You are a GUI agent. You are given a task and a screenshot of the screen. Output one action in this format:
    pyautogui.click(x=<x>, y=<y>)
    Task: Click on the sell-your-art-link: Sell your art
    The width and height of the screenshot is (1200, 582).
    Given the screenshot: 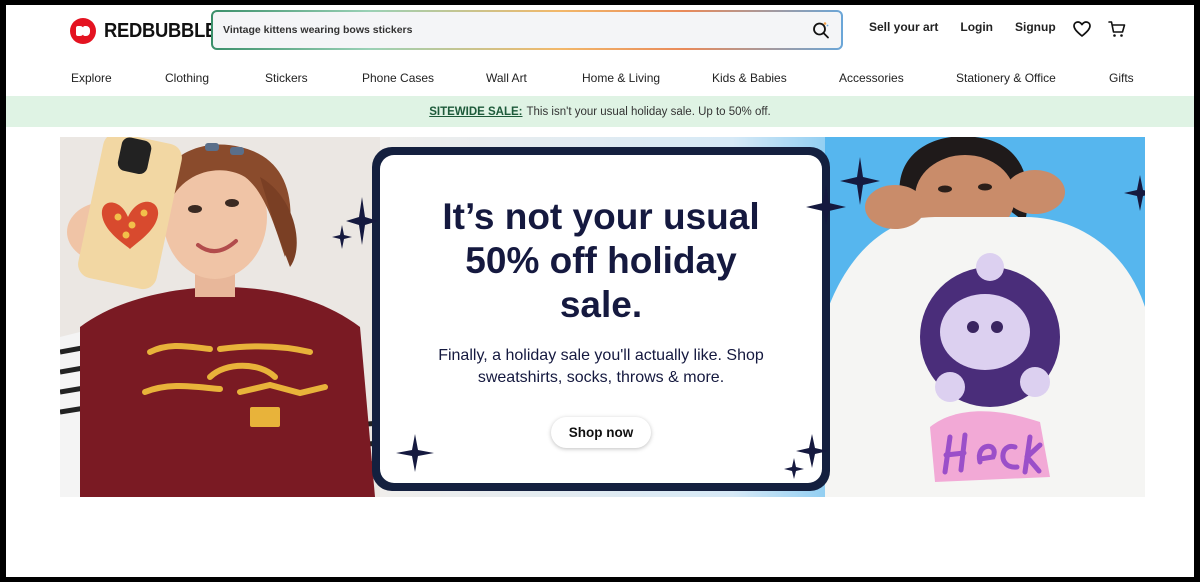 What is the action you would take?
    pyautogui.click(x=903, y=27)
    